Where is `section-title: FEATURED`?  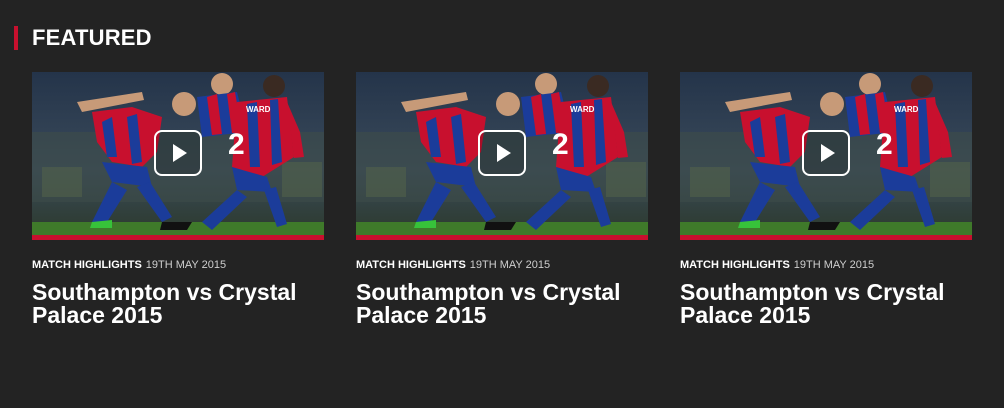
section-title: FEATURED is located at coordinates (92, 37).